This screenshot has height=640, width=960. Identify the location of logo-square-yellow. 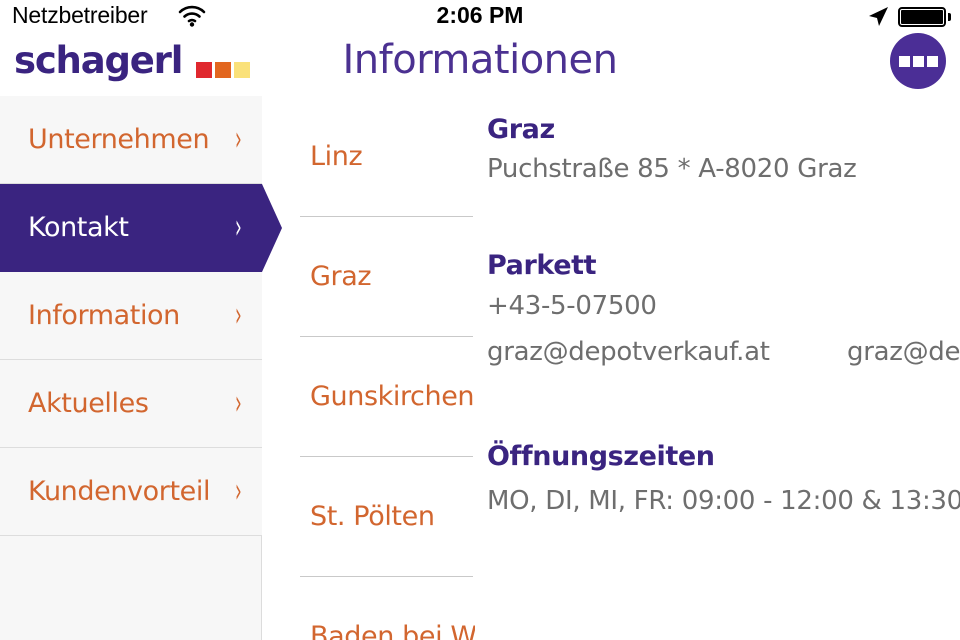
(242, 70).